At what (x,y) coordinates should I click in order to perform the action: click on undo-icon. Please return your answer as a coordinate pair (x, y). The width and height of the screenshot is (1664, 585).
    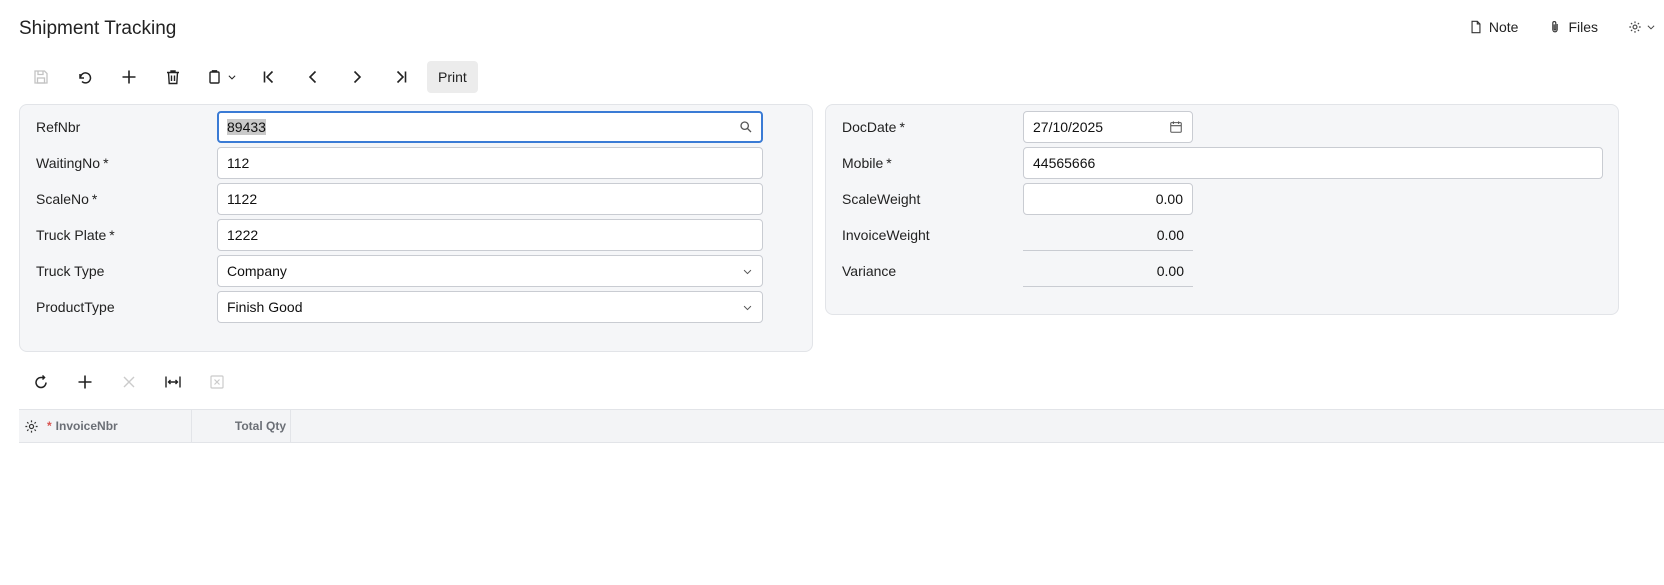
    Looking at the image, I should click on (85, 78).